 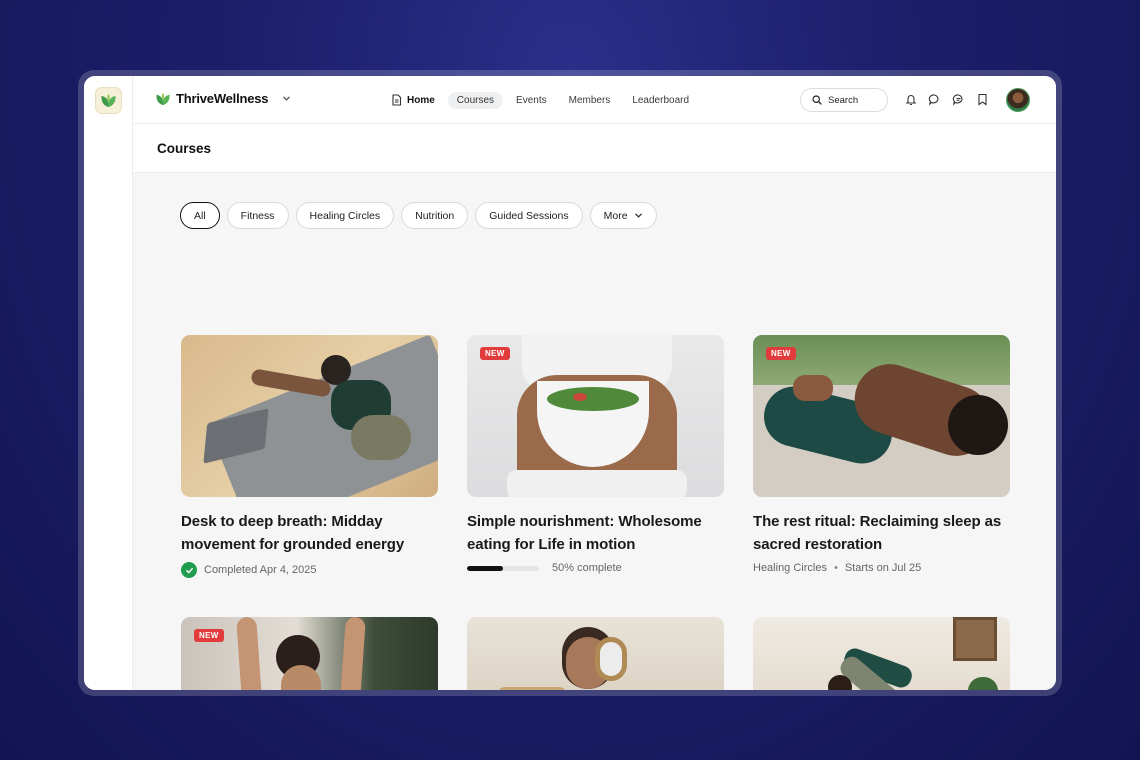 I want to click on search-button: Search, so click(x=844, y=100).